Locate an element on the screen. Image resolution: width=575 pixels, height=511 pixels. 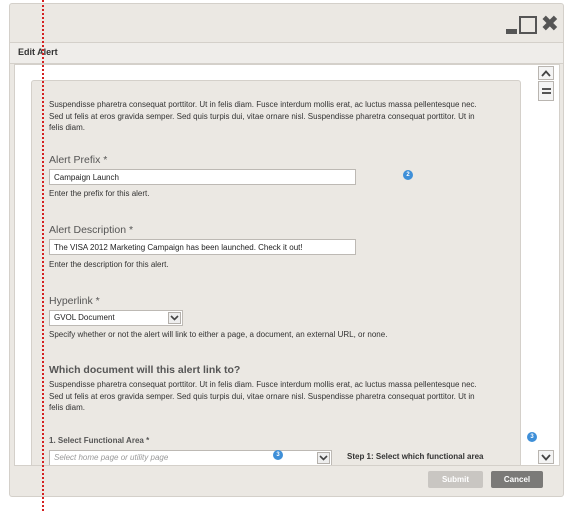
dialog-titlebar: Edit Alert is located at coordinates (286, 53).